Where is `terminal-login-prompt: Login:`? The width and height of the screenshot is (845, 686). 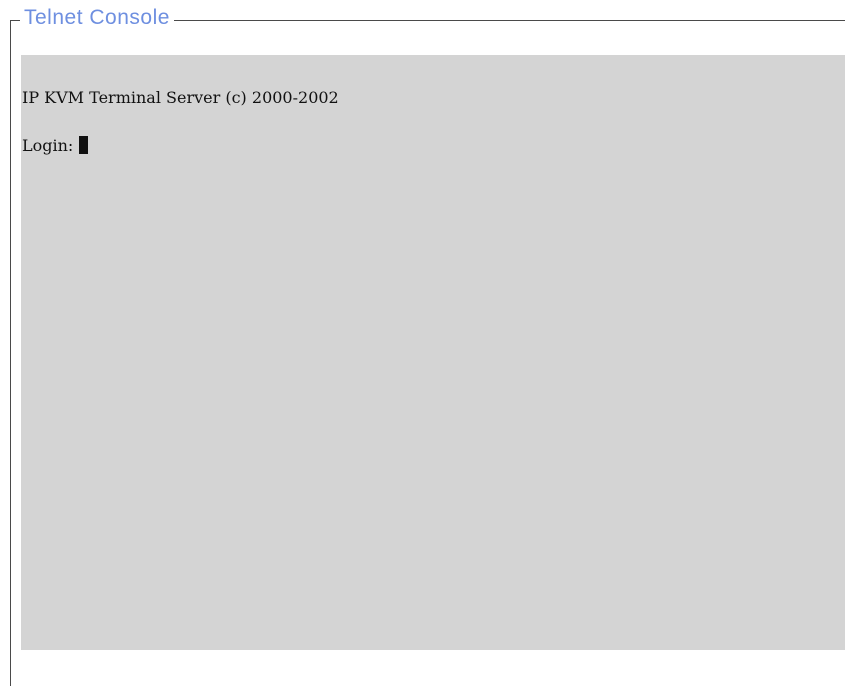 terminal-login-prompt: Login: is located at coordinates (55, 146).